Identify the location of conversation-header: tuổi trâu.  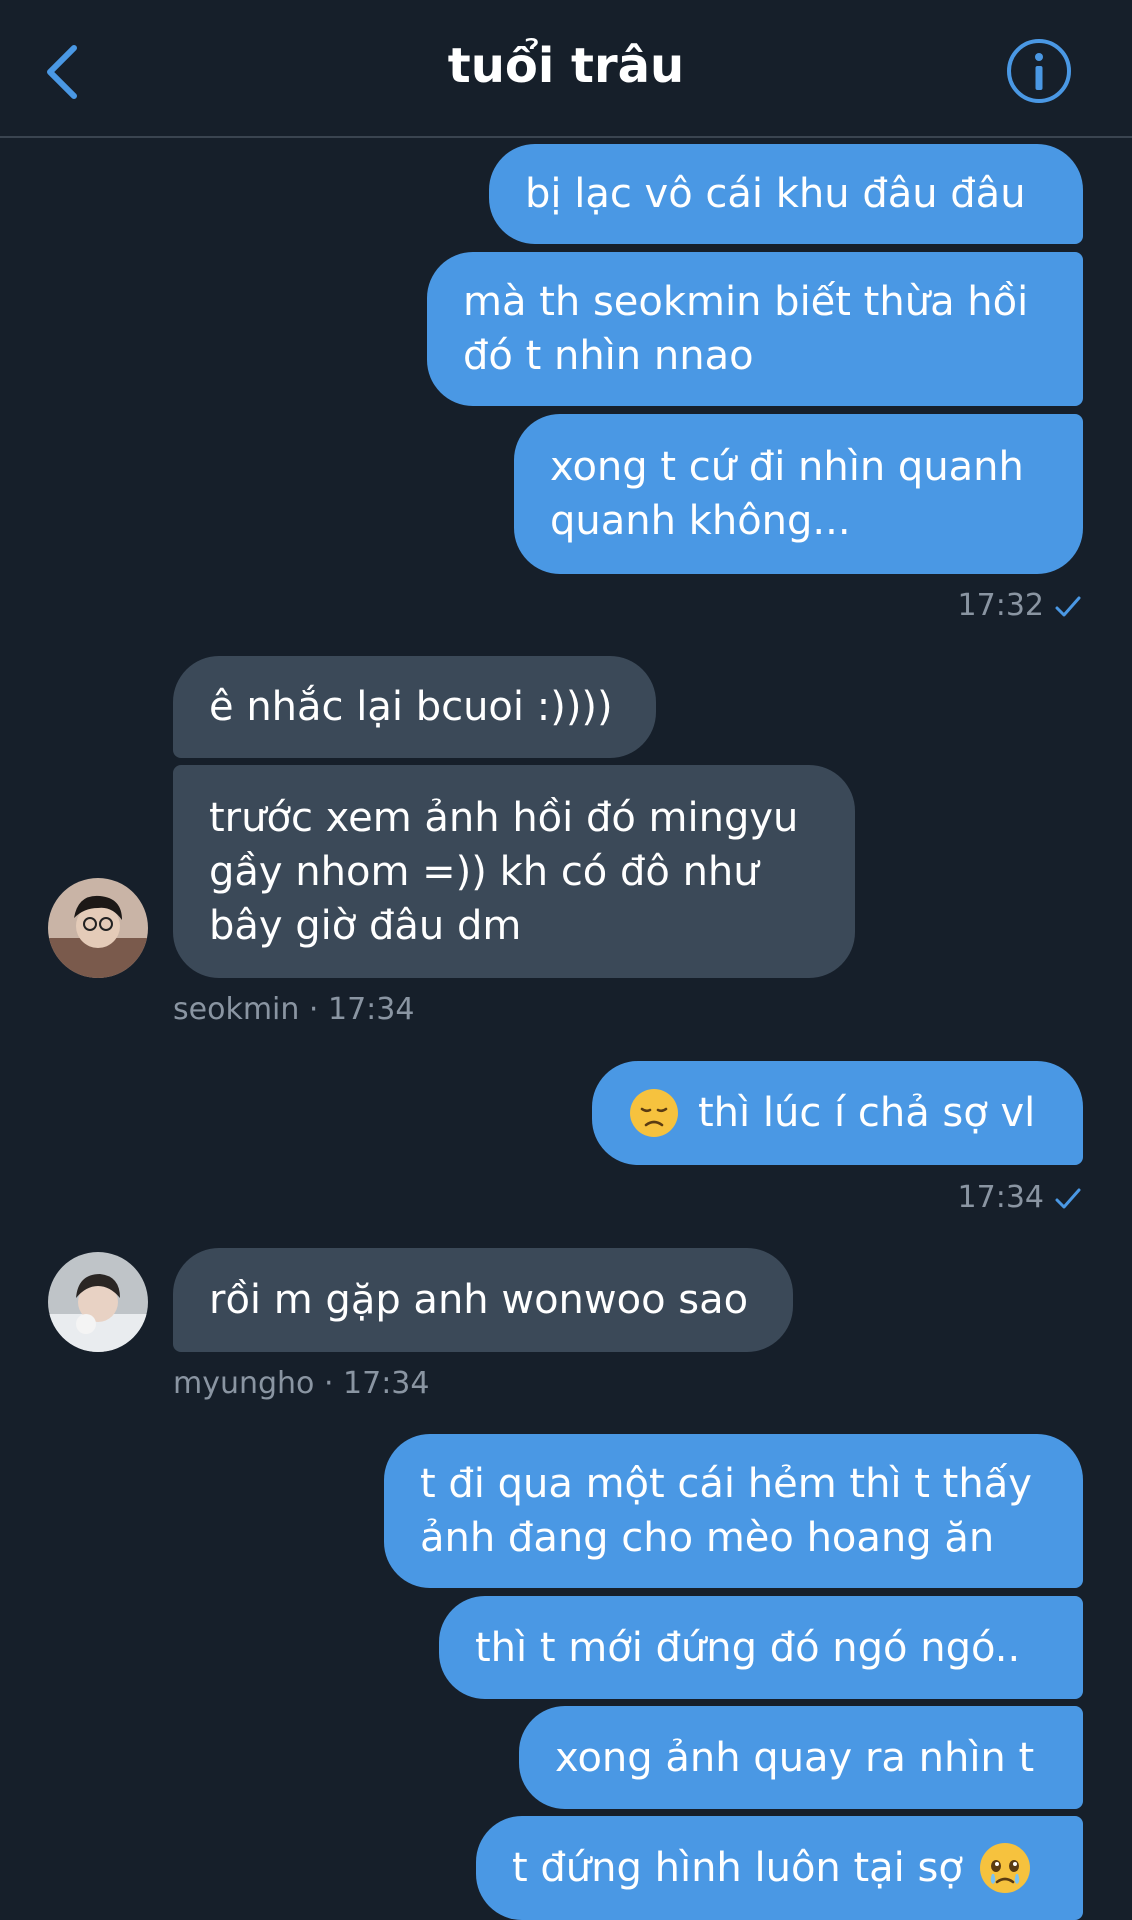
(566, 69).